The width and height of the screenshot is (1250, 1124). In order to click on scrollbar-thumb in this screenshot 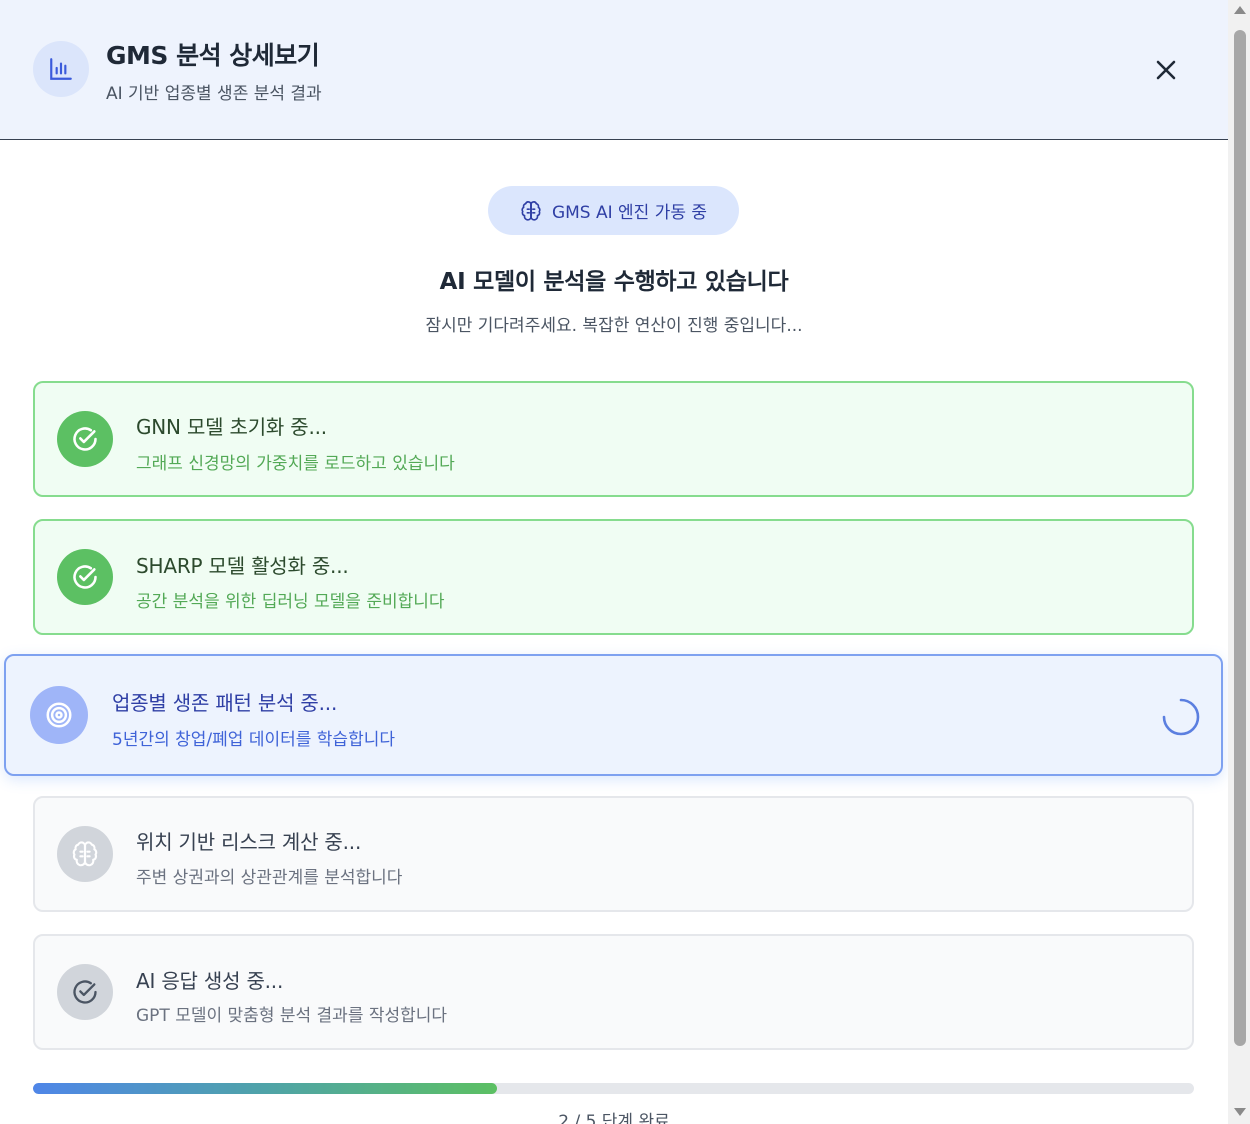, I will do `click(1240, 538)`.